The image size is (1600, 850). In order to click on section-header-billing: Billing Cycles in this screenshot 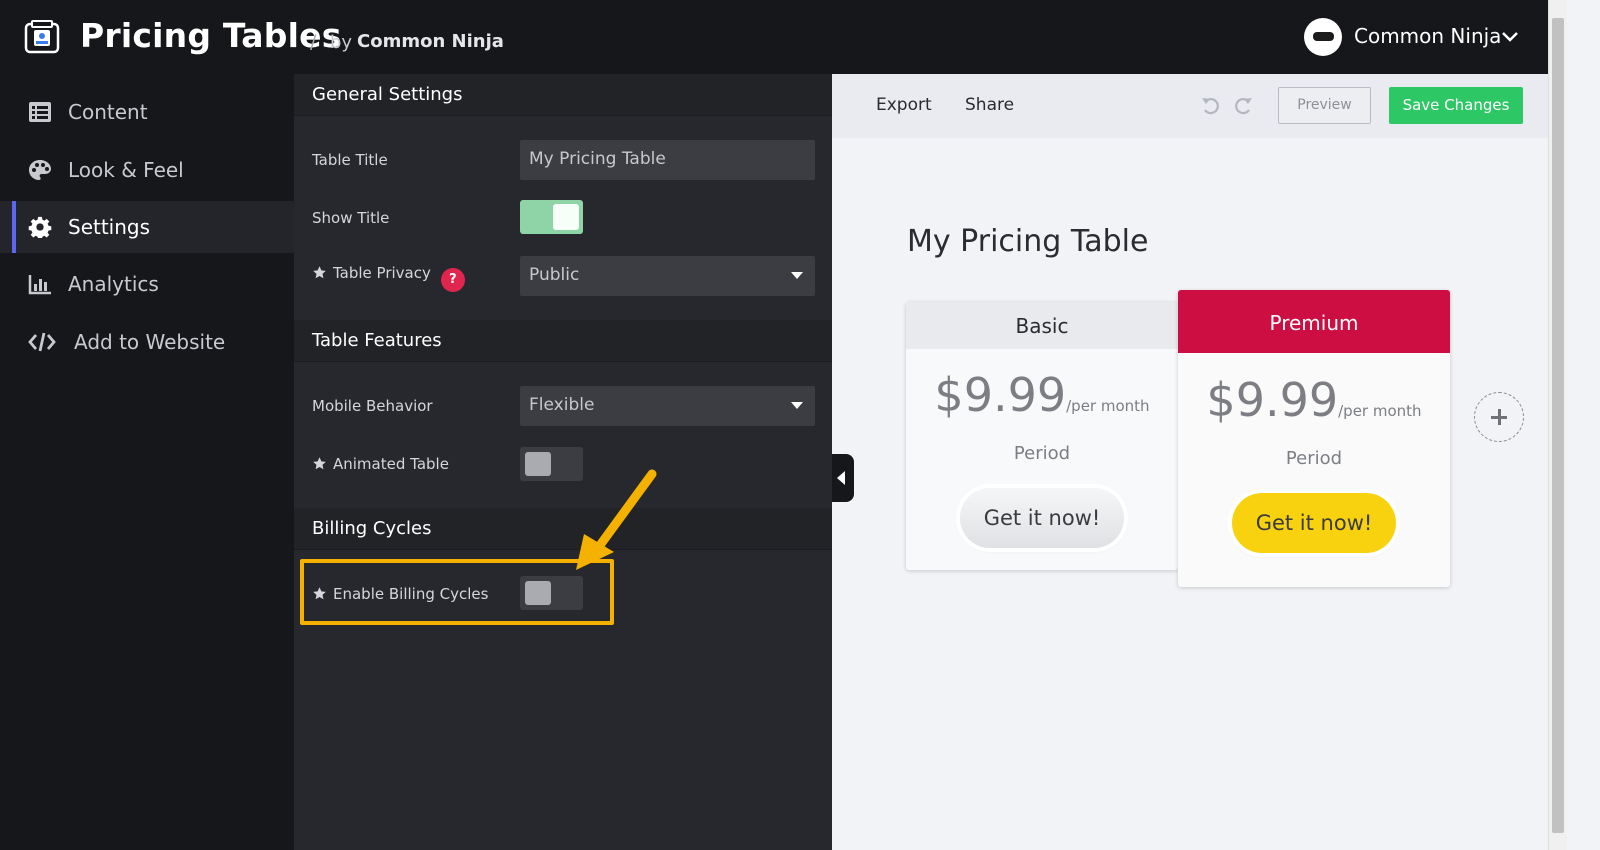, I will do `click(563, 529)`.